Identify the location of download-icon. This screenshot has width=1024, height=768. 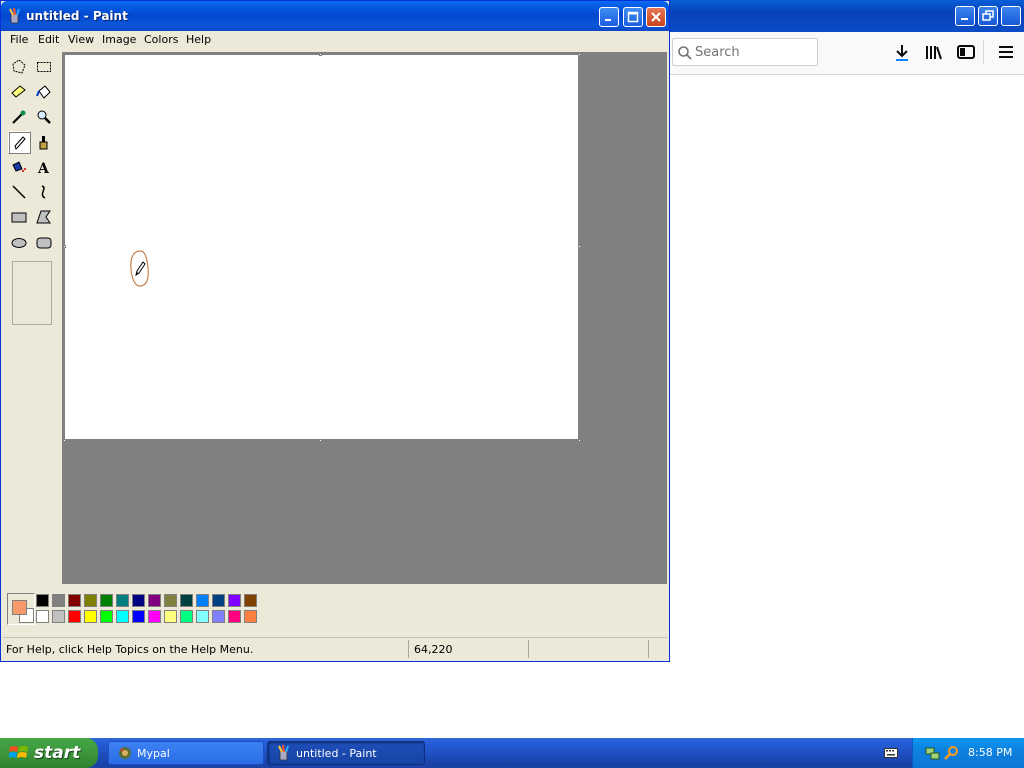
(902, 52).